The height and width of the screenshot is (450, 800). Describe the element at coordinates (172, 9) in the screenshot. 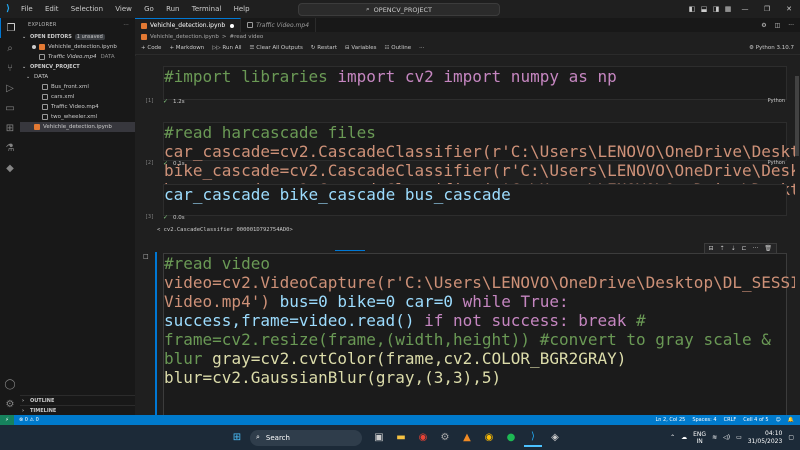

I see `menu-run: Run` at that location.